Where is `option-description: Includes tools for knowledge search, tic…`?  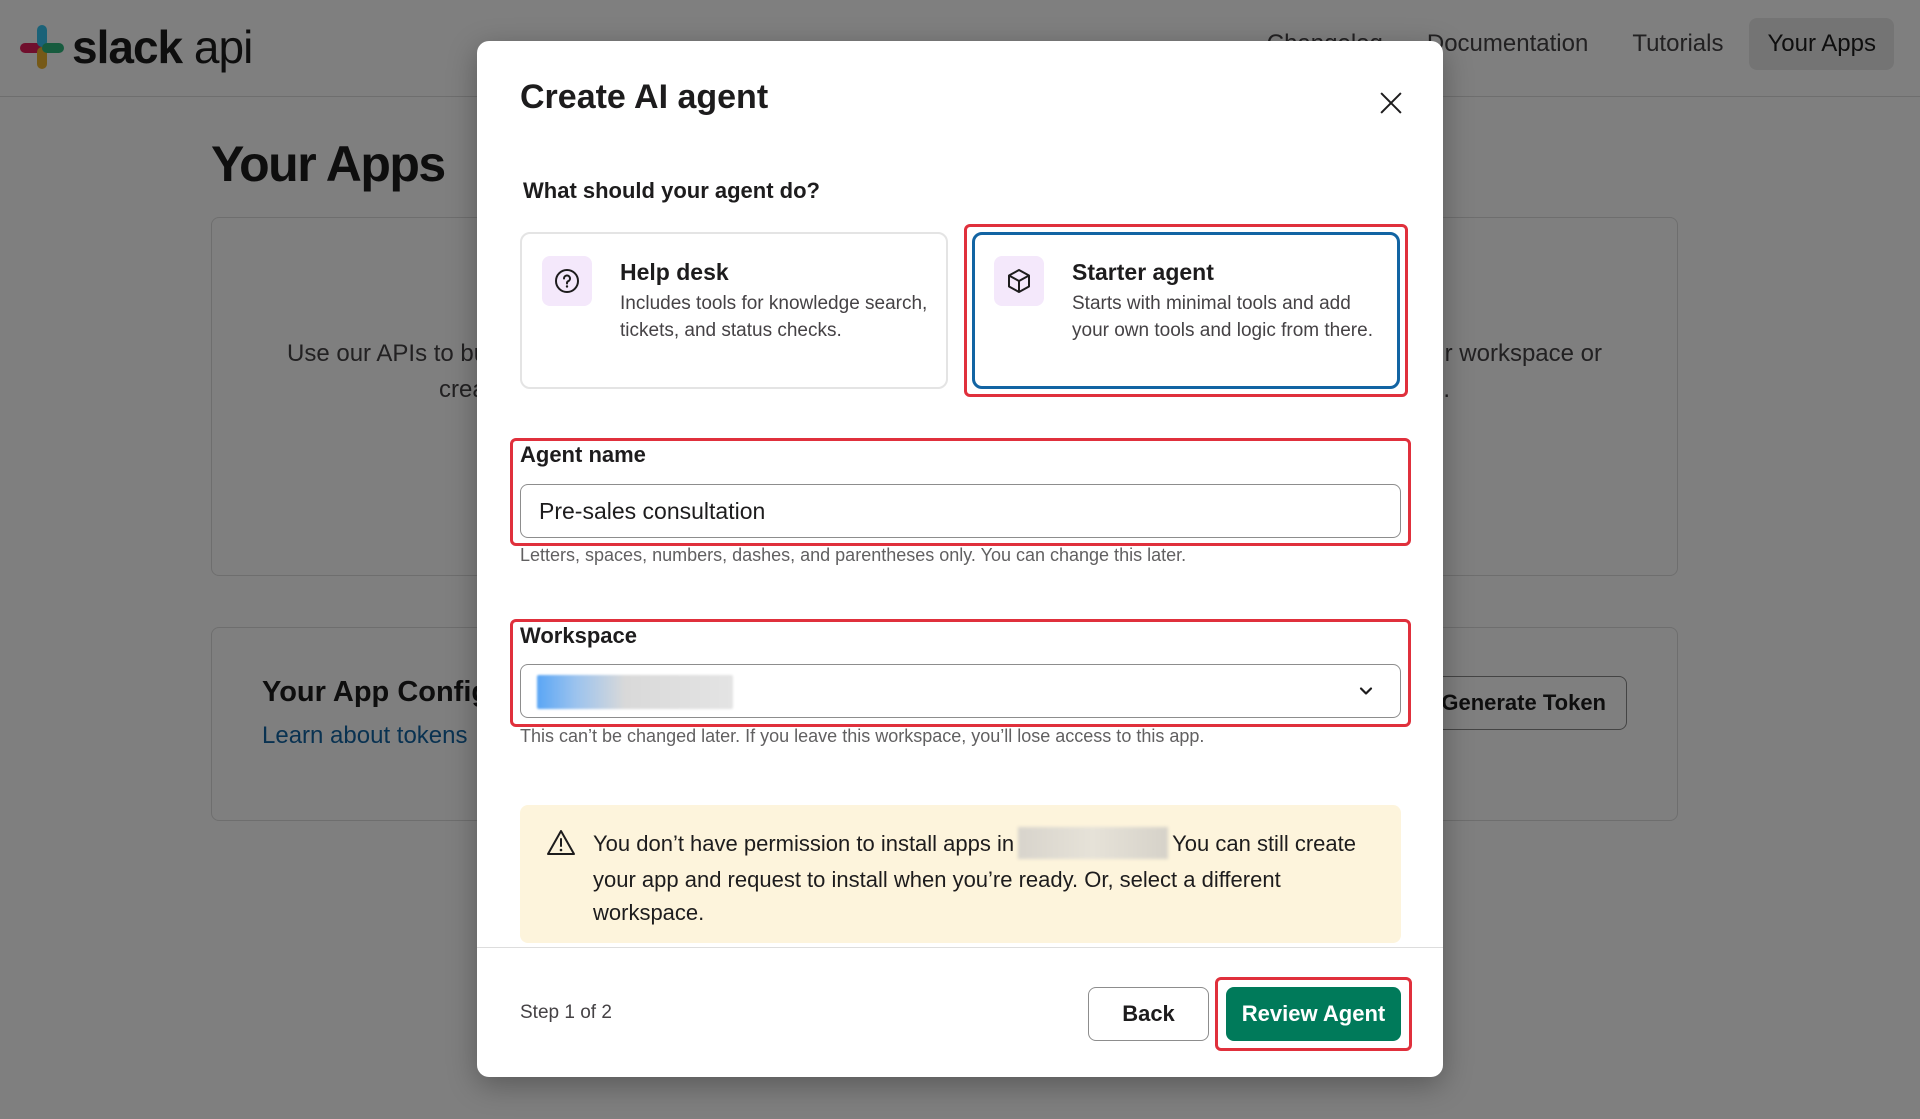
option-description: Includes tools for knowledge search, tic… is located at coordinates (774, 317).